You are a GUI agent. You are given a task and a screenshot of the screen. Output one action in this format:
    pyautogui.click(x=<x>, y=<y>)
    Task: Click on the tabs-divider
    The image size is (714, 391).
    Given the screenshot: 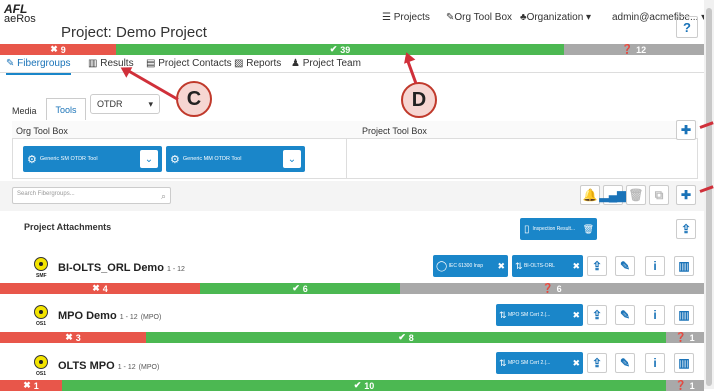 What is the action you would take?
    pyautogui.click(x=352, y=72)
    